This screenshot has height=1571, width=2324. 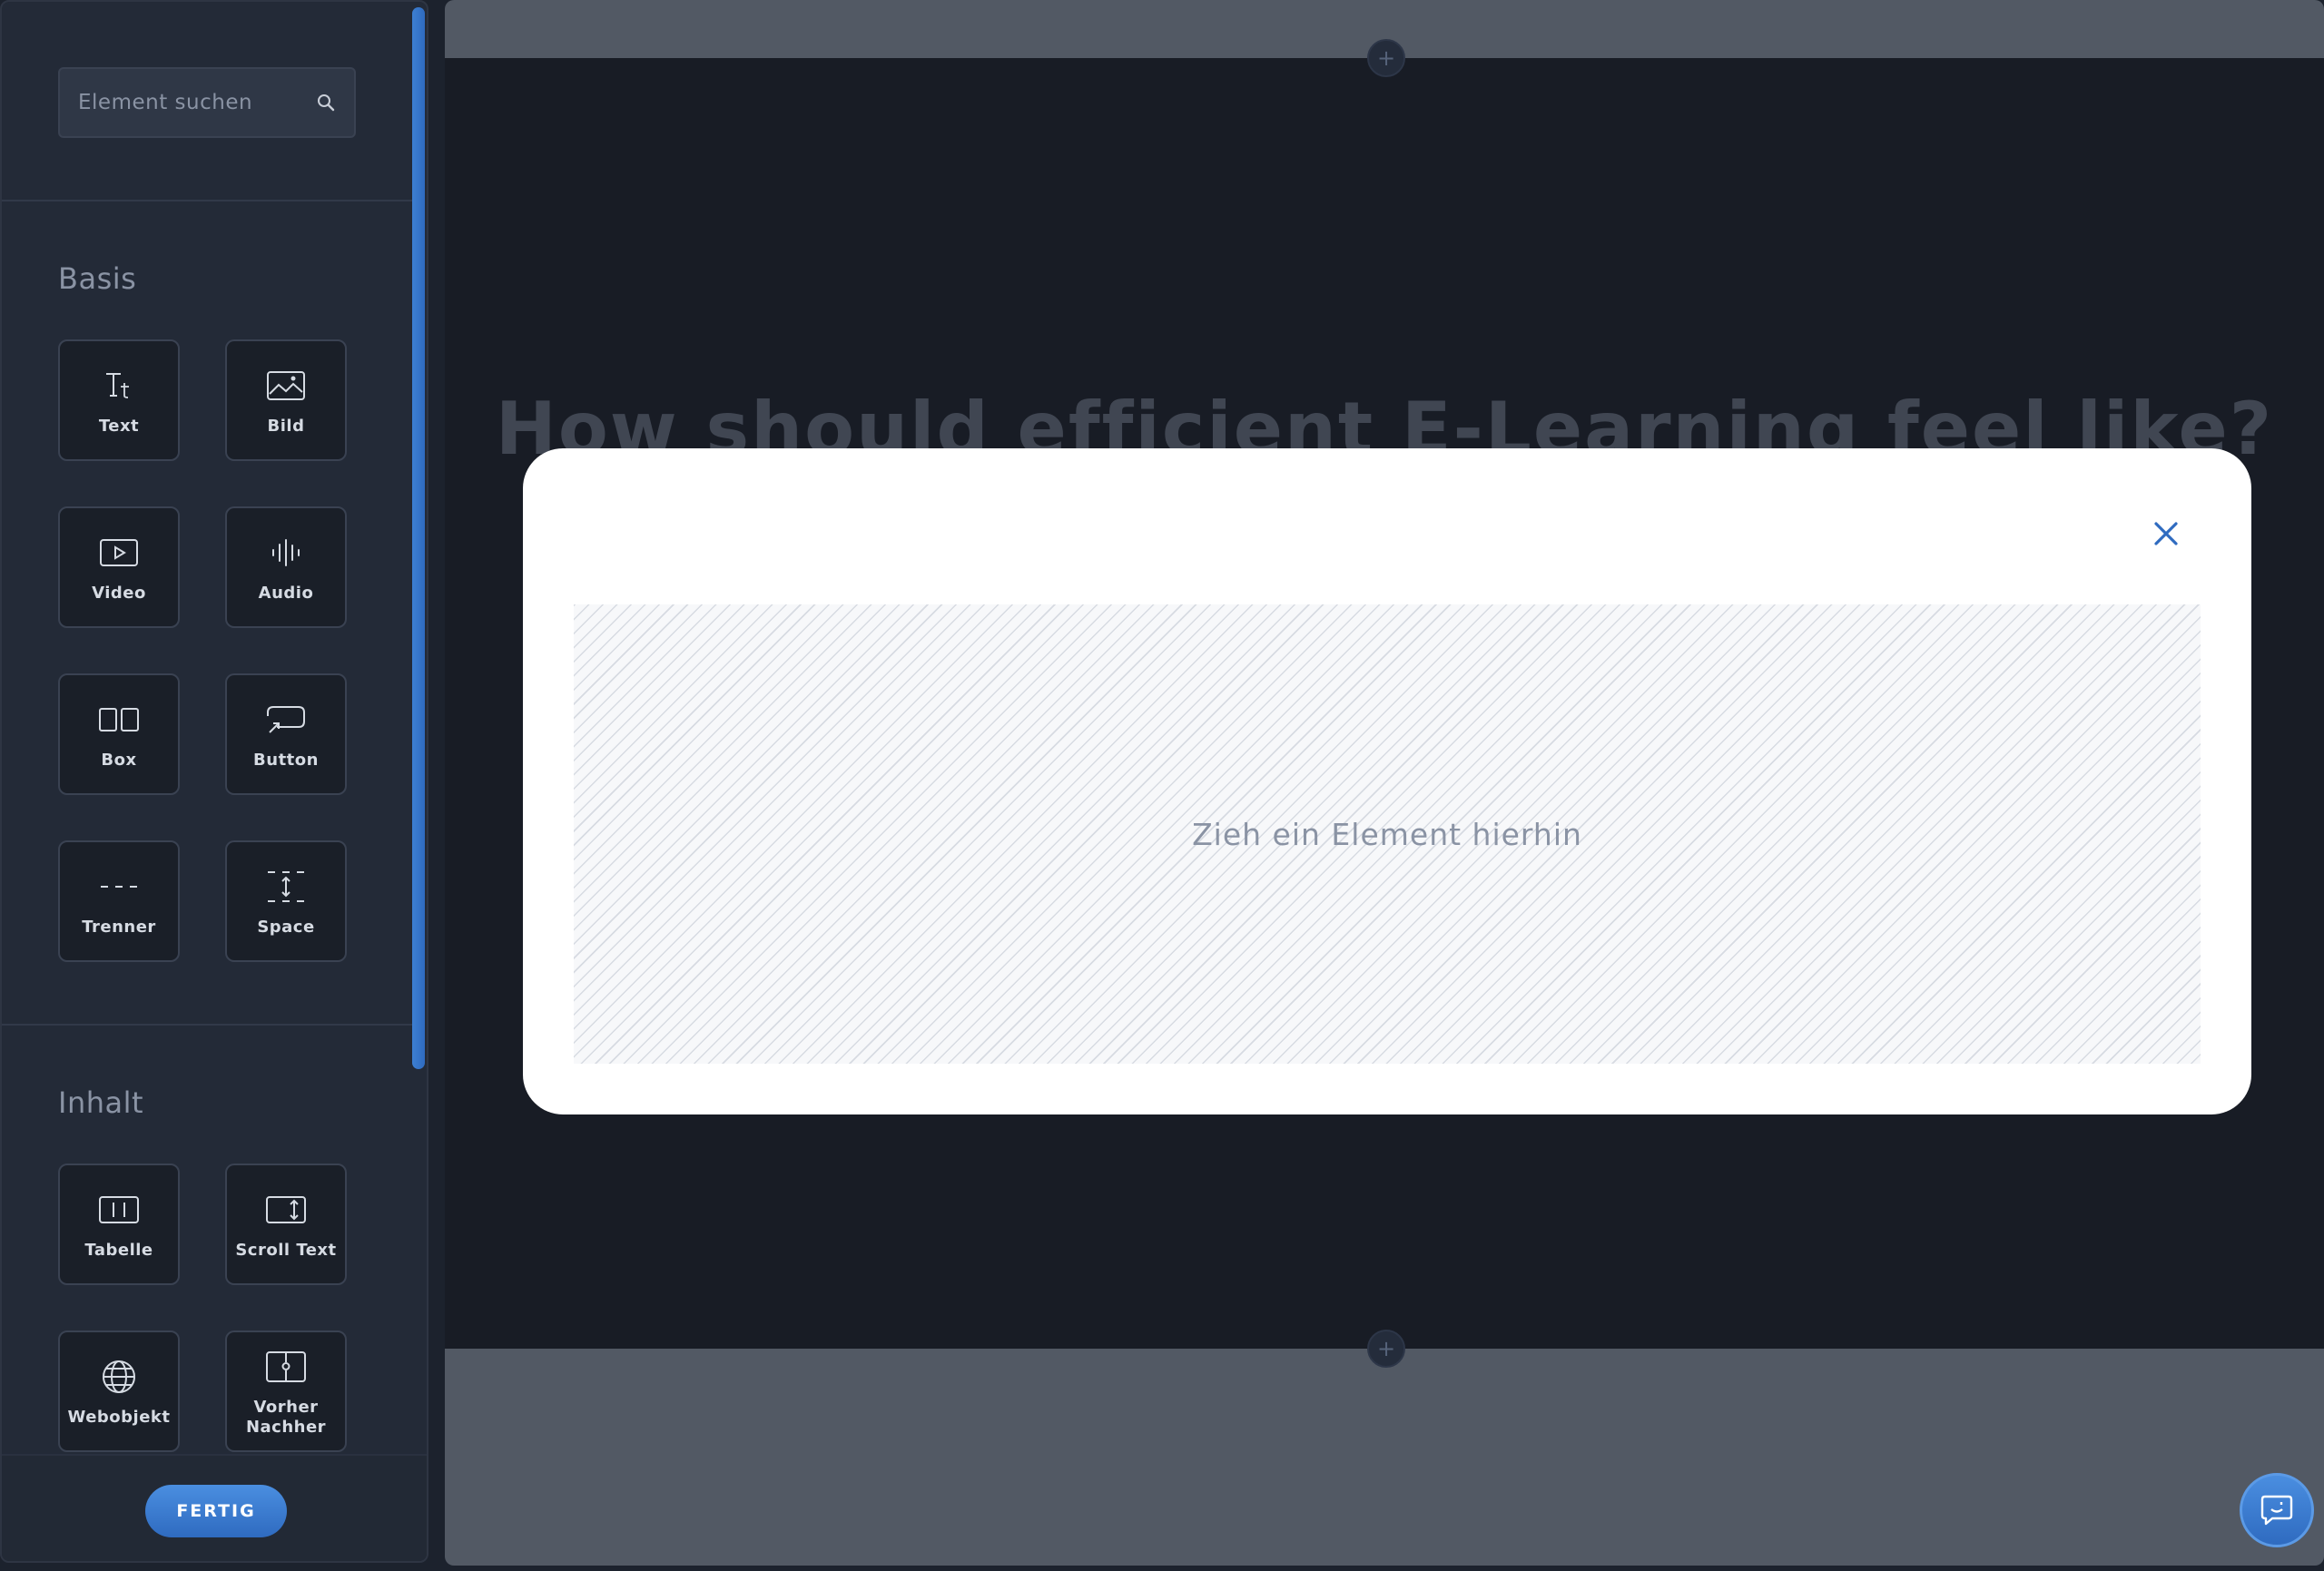 What do you see at coordinates (119, 385) in the screenshot?
I see `text-icon` at bounding box center [119, 385].